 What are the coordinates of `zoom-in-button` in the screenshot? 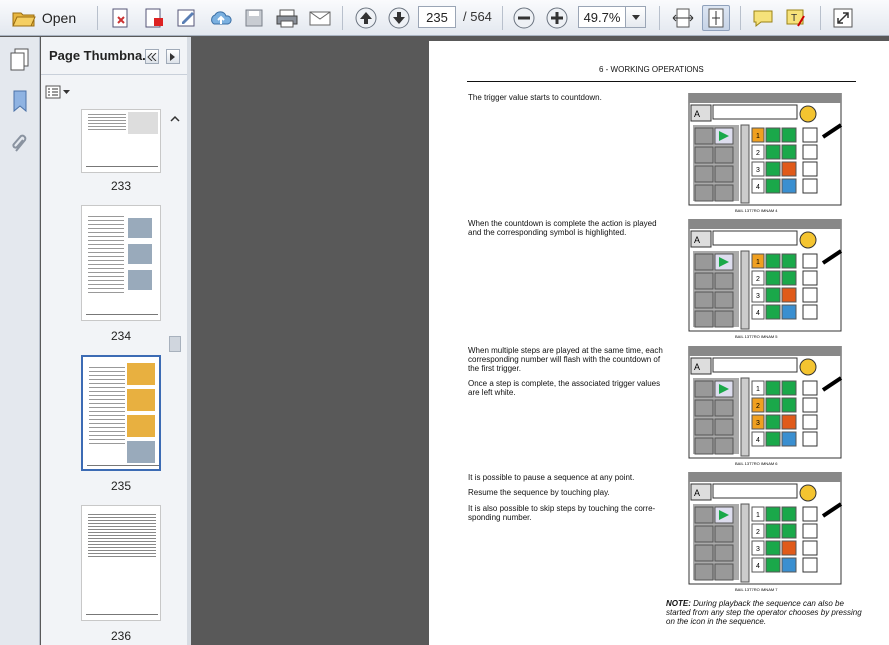 It's located at (557, 18).